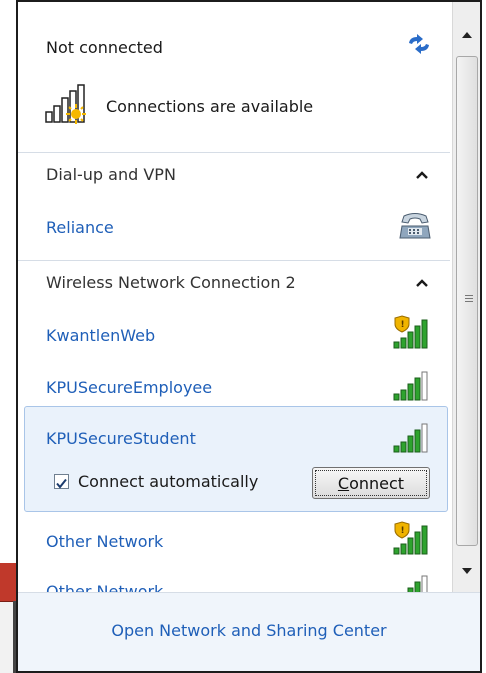 This screenshot has height=673, width=486. I want to click on refresh-icon, so click(419, 46).